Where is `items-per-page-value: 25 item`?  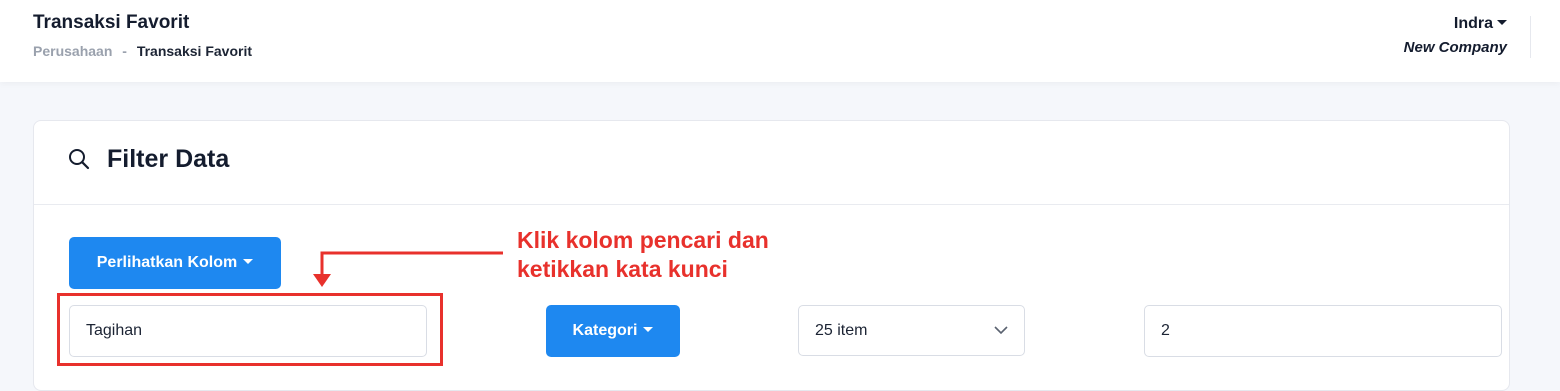 items-per-page-value: 25 item is located at coordinates (841, 330).